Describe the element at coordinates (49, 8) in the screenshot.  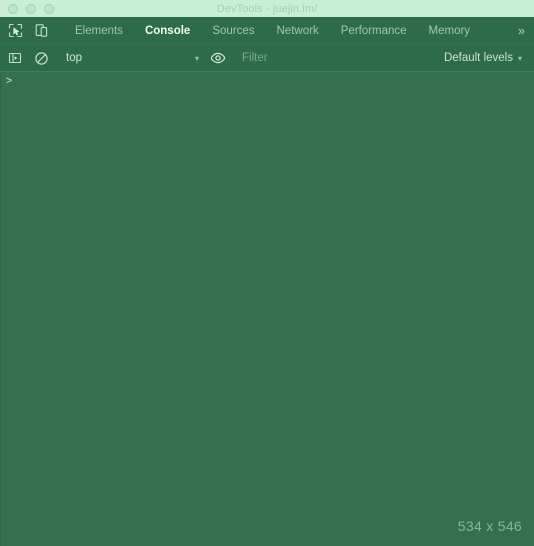
I see `zoom-button` at that location.